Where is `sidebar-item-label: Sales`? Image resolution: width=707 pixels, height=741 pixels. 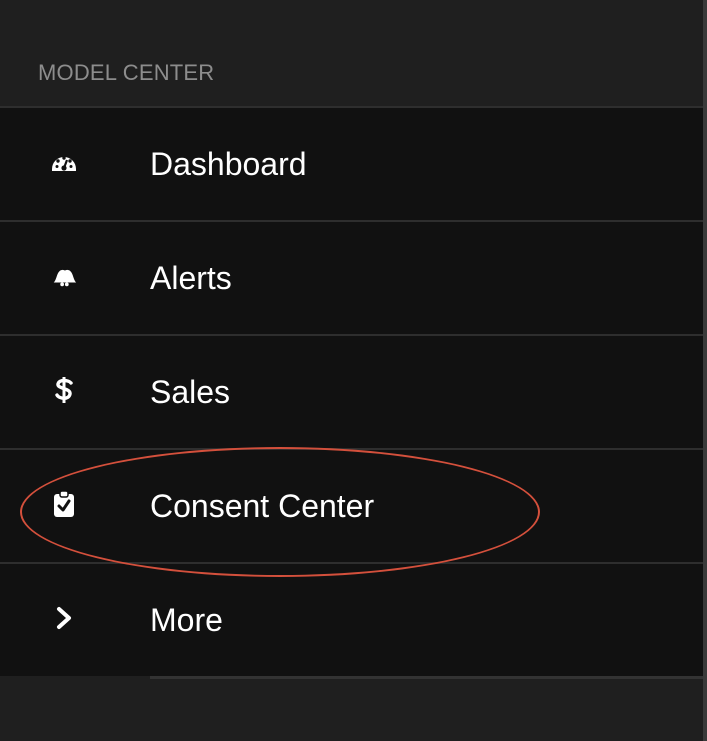 sidebar-item-label: Sales is located at coordinates (190, 392).